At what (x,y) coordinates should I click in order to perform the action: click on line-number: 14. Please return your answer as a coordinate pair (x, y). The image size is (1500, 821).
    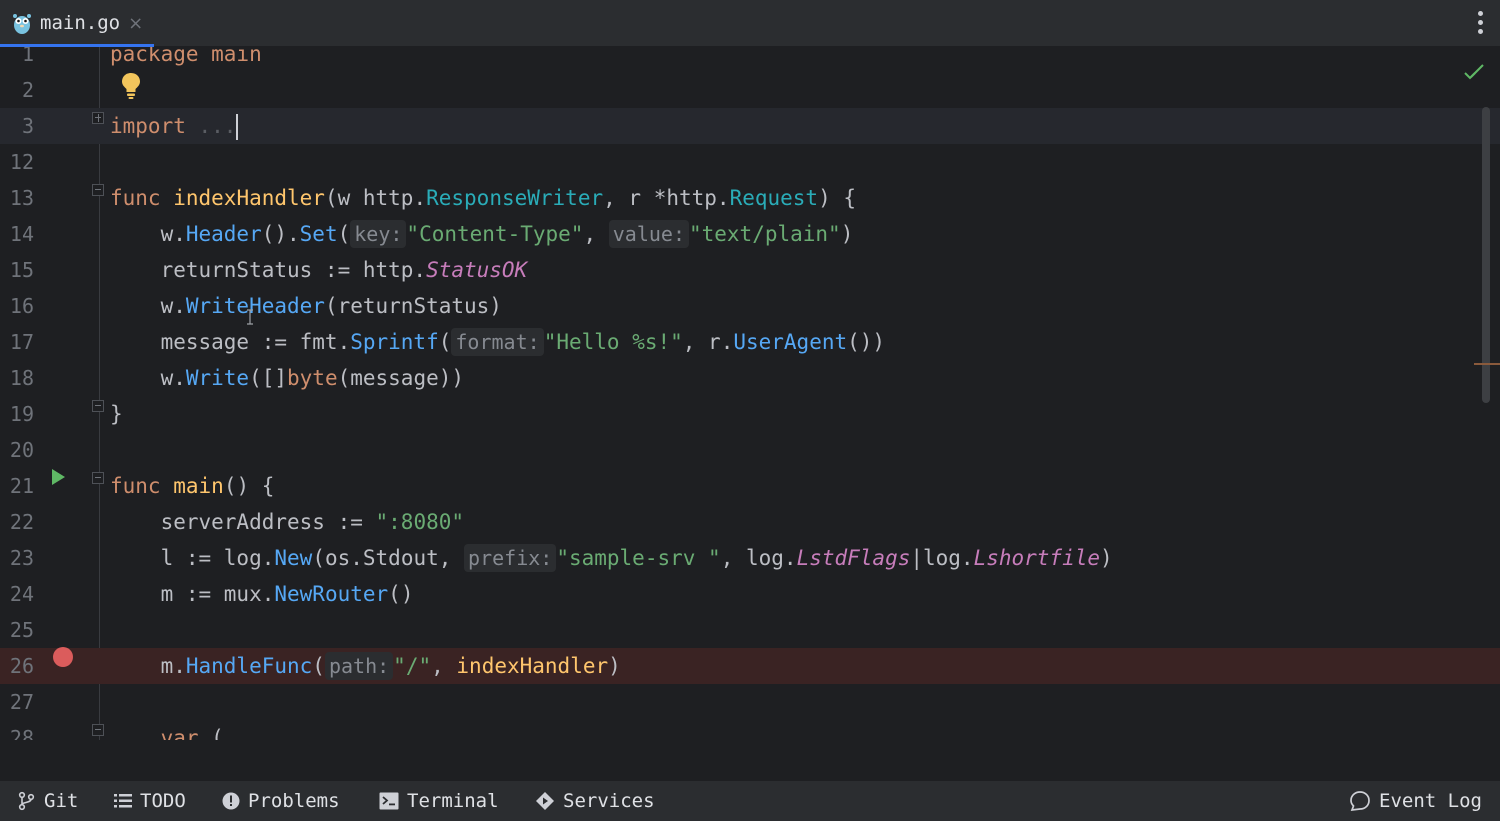
    Looking at the image, I should click on (17, 234).